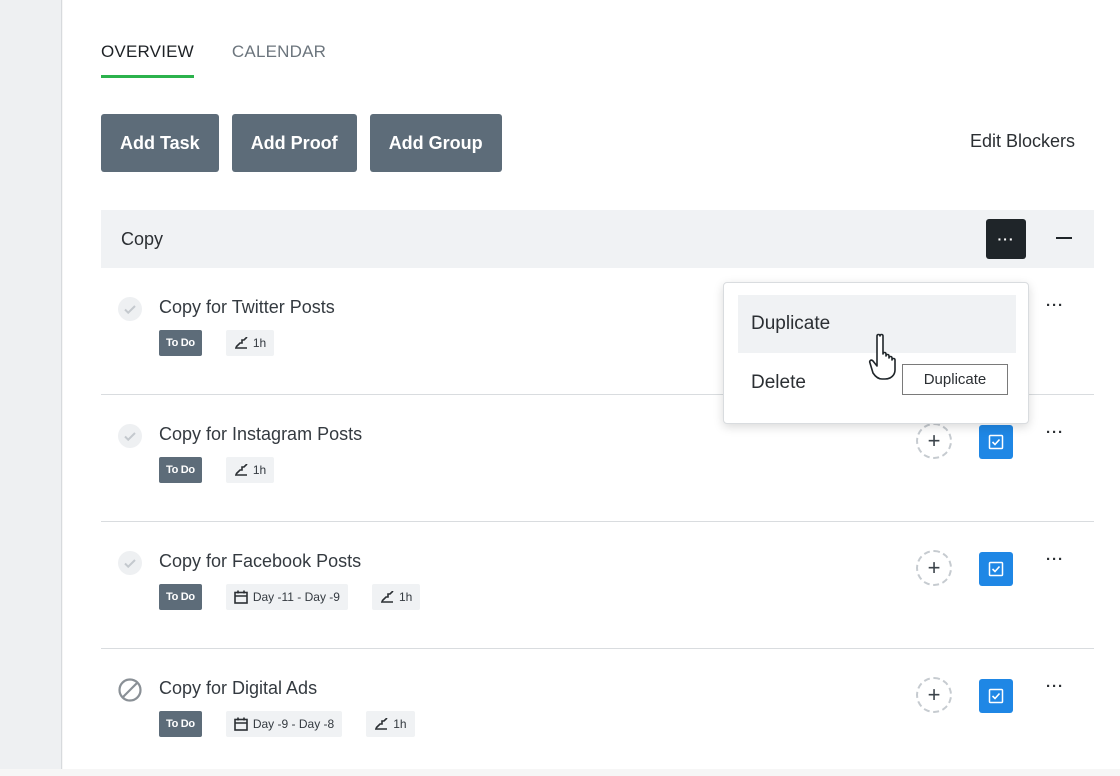 The image size is (1120, 776). What do you see at coordinates (160, 143) in the screenshot?
I see `add-task-button: Add Task` at bounding box center [160, 143].